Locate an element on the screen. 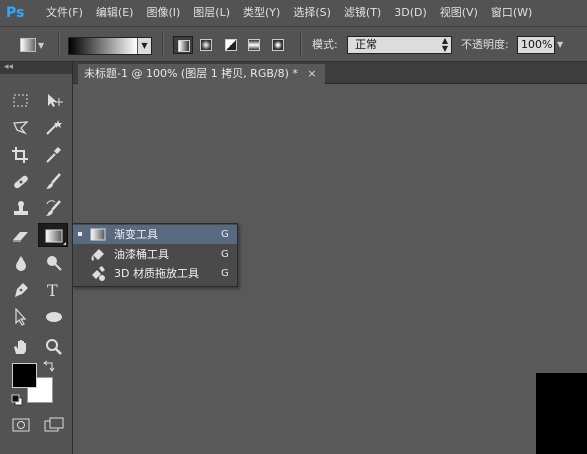 The image size is (587, 454). radial-gradient-button is located at coordinates (206, 45).